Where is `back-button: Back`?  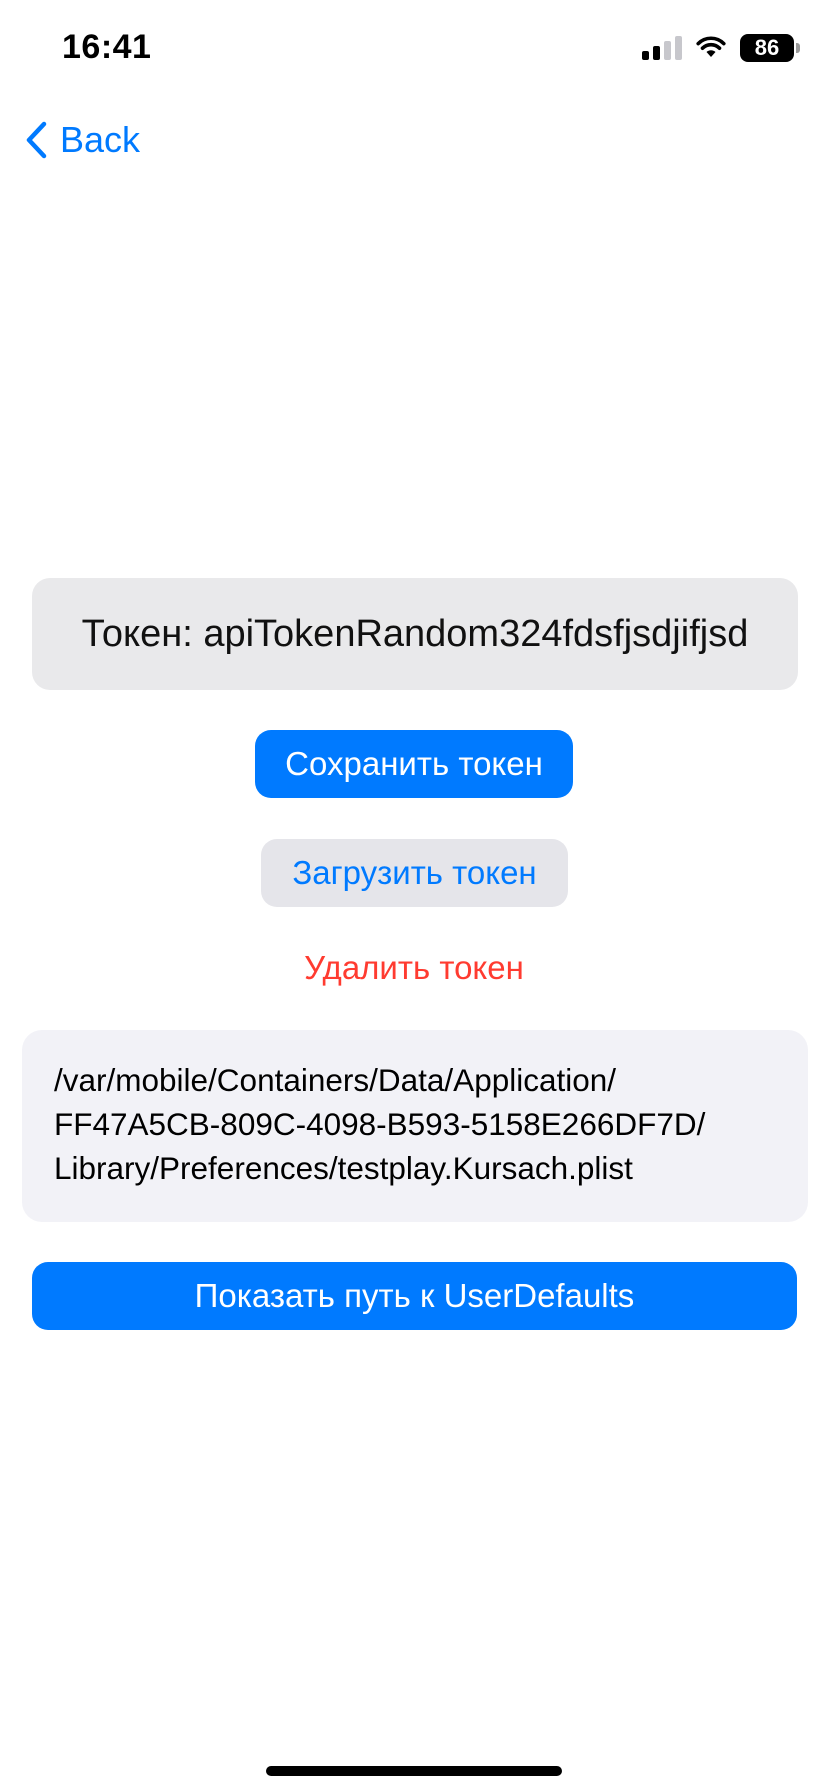
back-button: Back is located at coordinates (82, 140).